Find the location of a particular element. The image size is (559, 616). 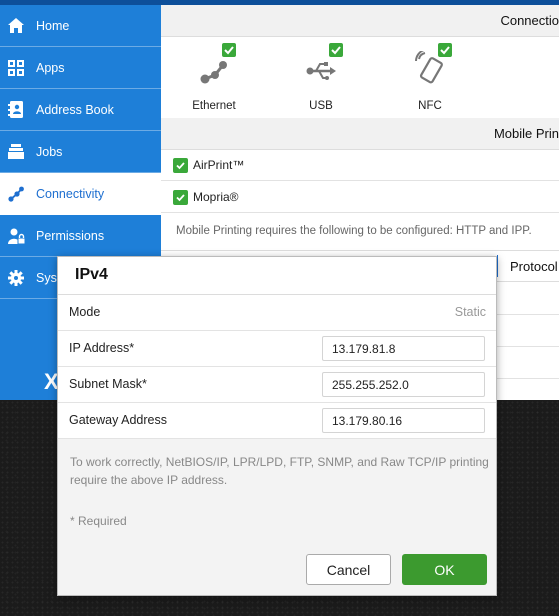

sidebar-item-home: Home is located at coordinates (80, 26).